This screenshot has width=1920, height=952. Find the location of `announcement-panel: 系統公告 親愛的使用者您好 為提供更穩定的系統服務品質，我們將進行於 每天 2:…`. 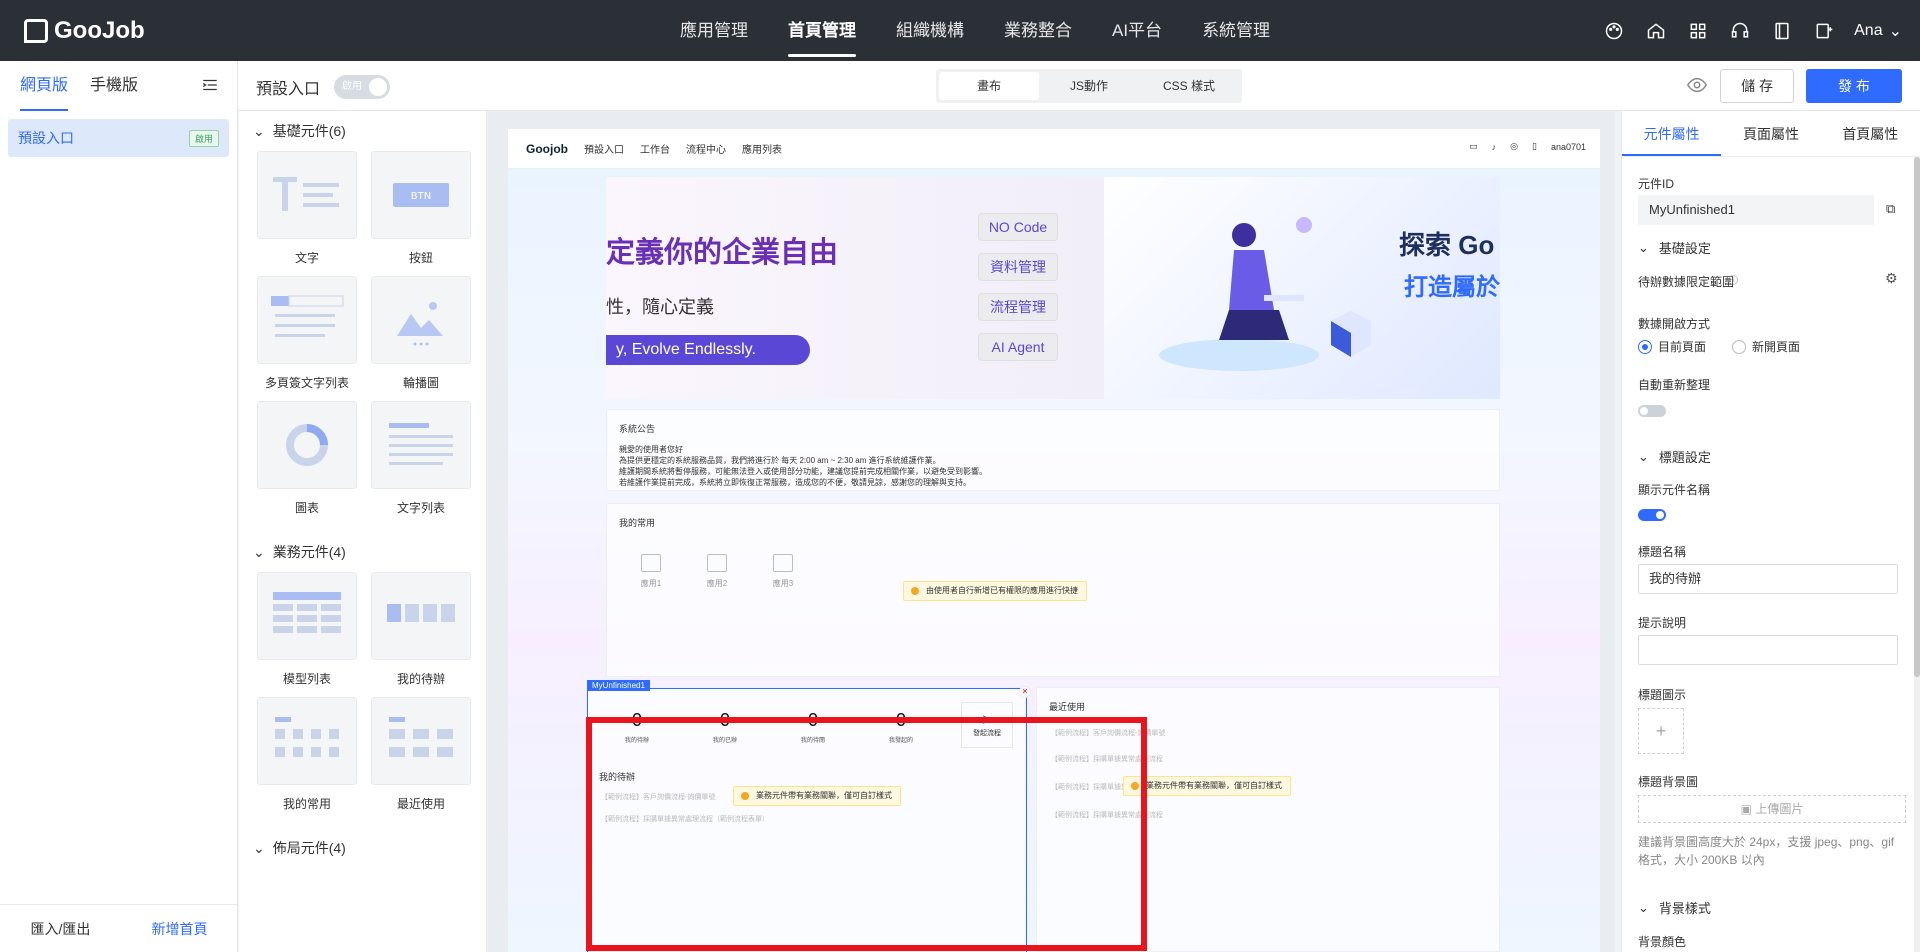

announcement-panel: 系統公告 親愛的使用者您好 為提供更穩定的系統服務品質，我們將進行於 每天 2:… is located at coordinates (1053, 450).